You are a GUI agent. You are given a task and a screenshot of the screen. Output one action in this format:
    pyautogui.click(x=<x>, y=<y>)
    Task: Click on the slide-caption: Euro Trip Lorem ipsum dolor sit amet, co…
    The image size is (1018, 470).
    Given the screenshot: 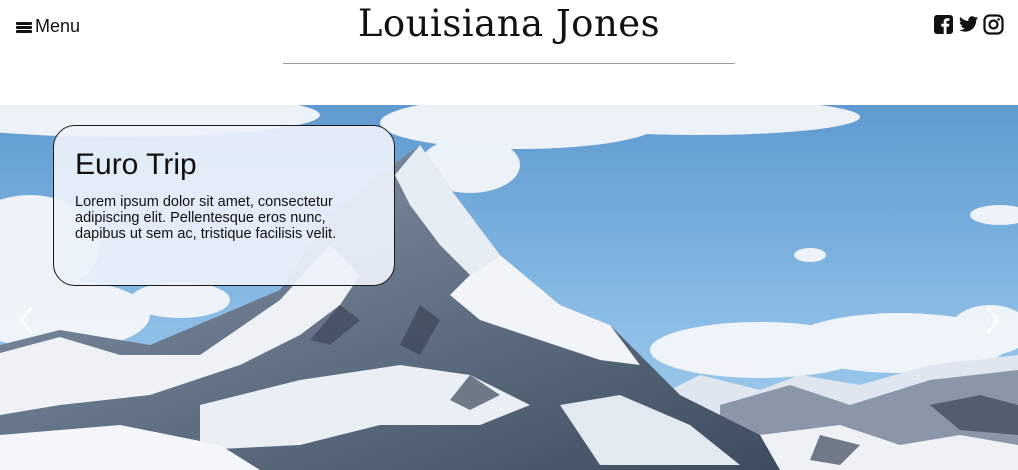 What is the action you would take?
    pyautogui.click(x=224, y=205)
    